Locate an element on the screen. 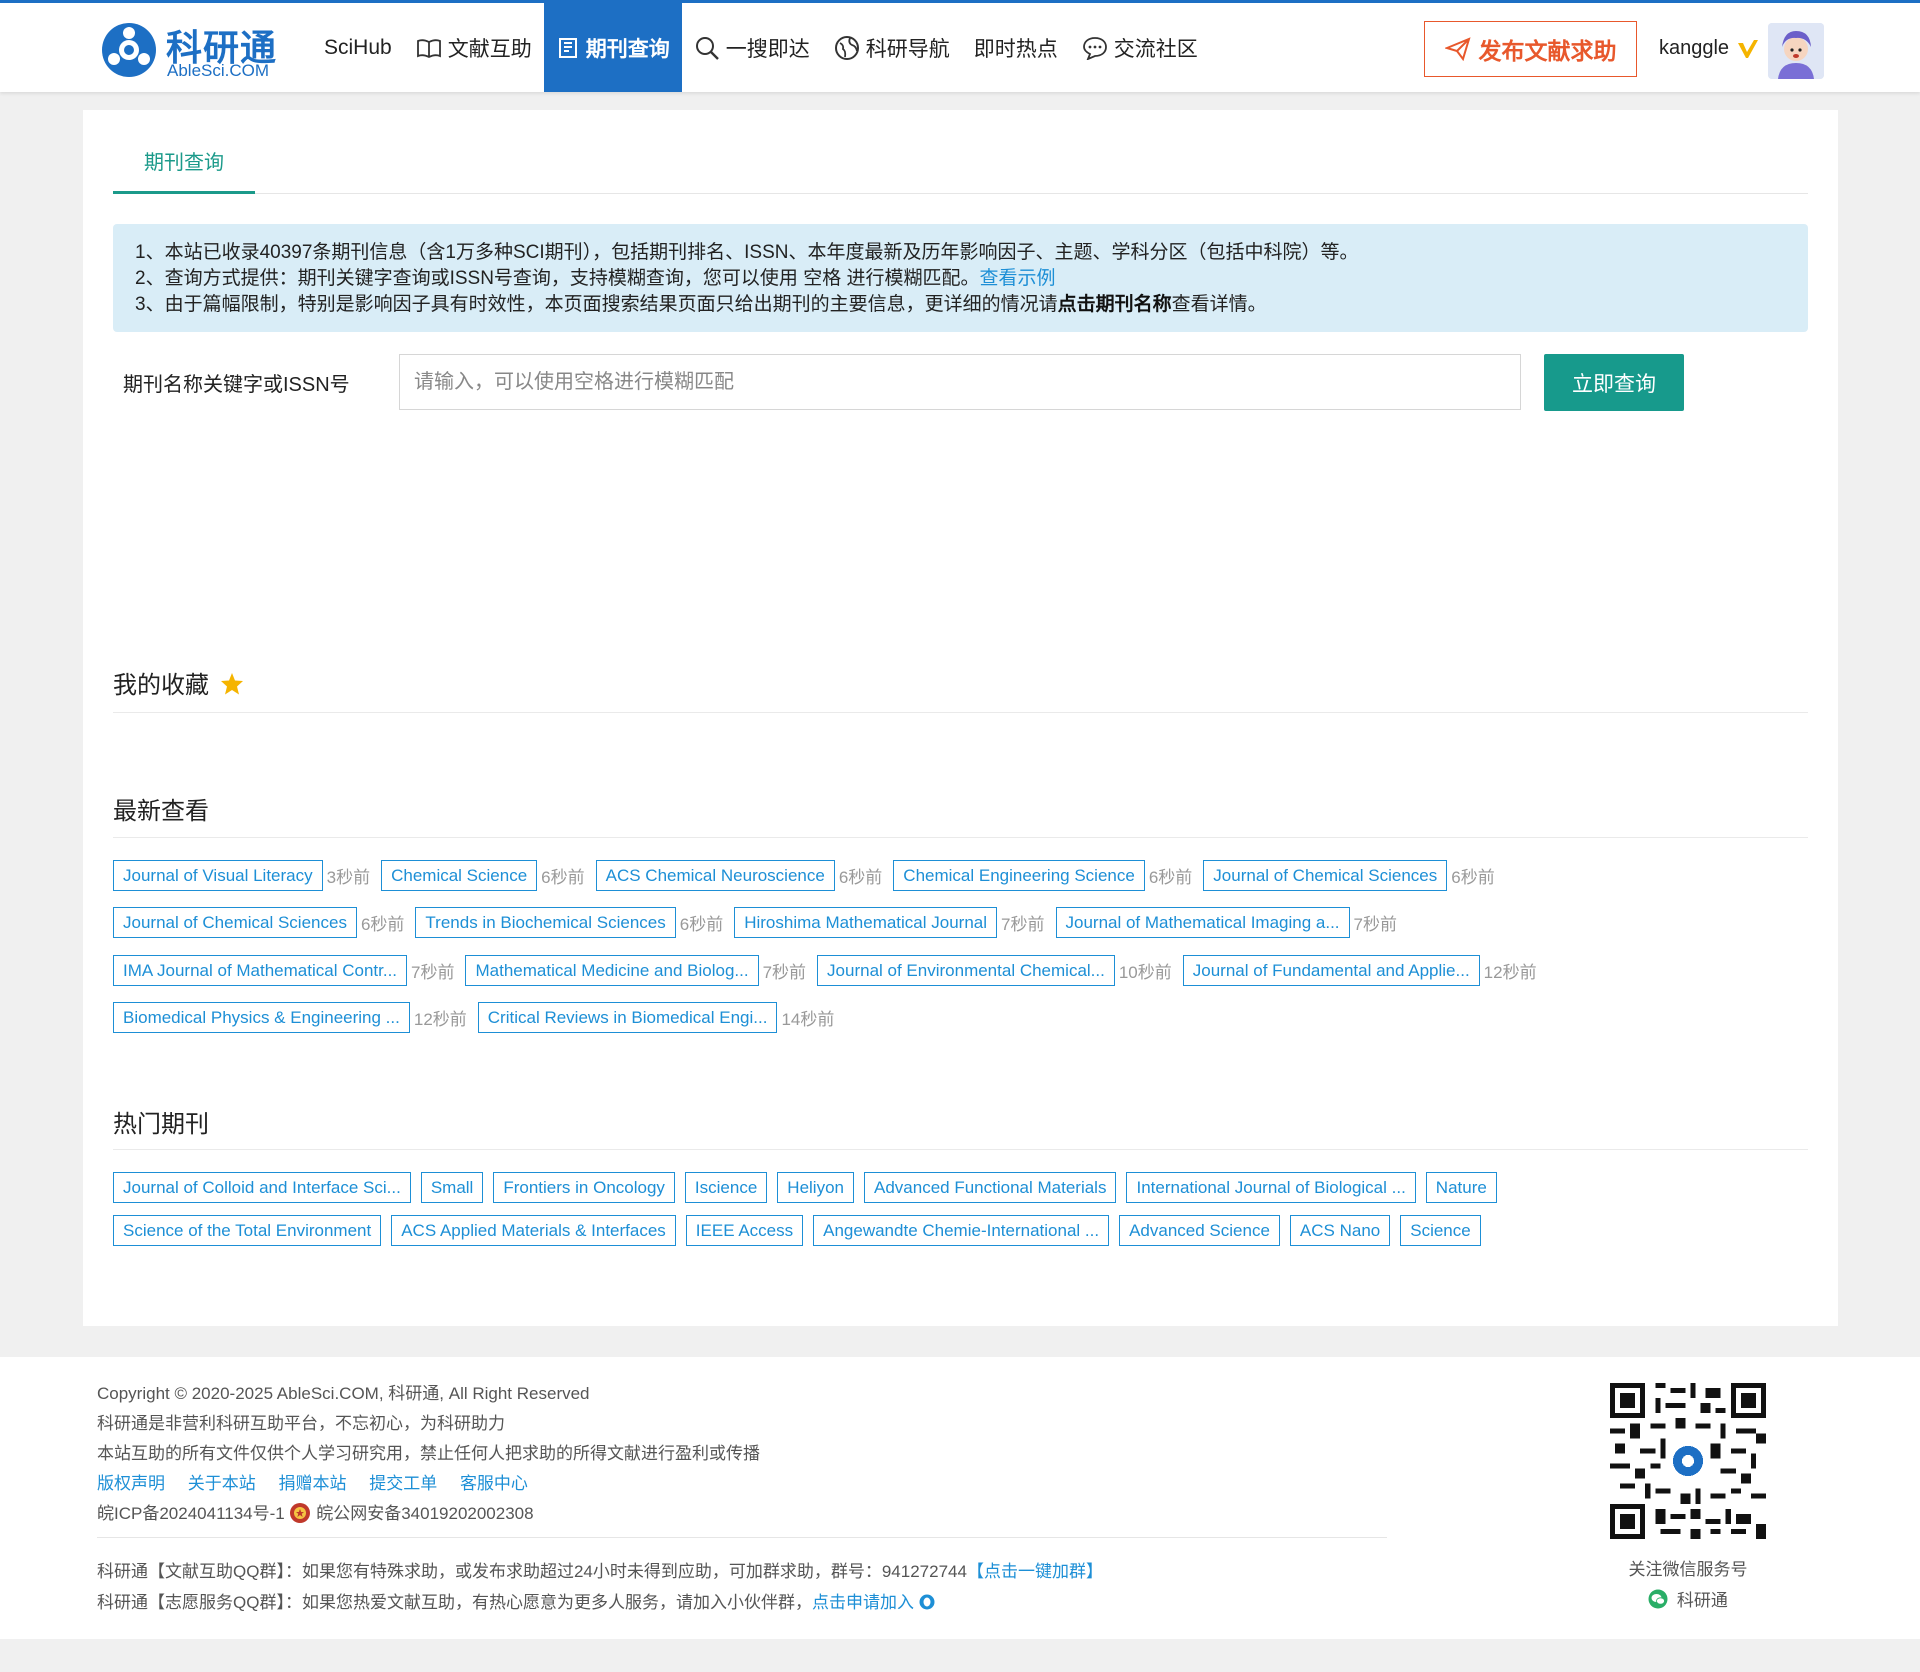 This screenshot has height=1672, width=1920. recent-journal-tag: Hiroshima Mathematical Journal is located at coordinates (866, 922).